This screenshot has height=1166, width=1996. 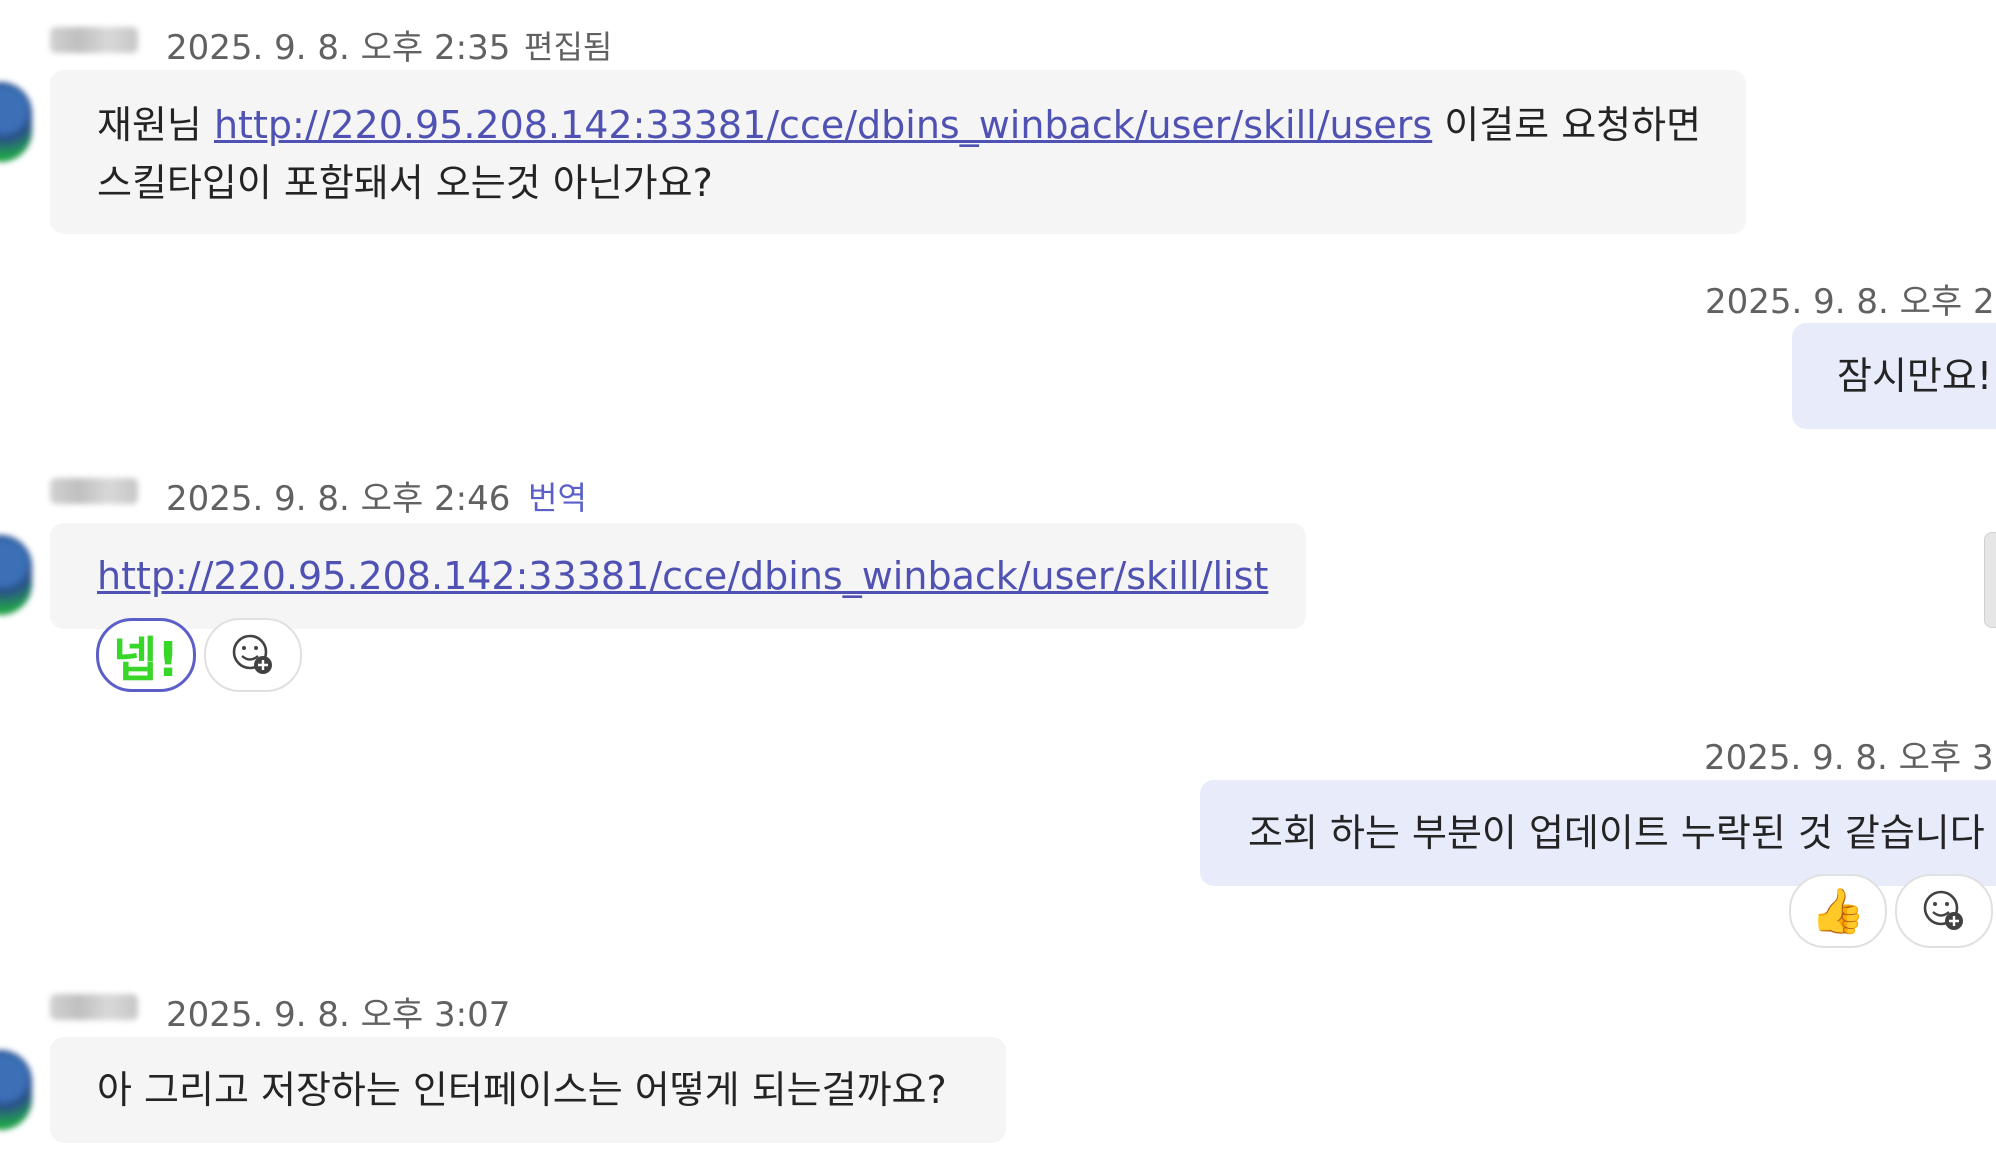 What do you see at coordinates (1915, 376) in the screenshot?
I see `message-text: 잠시만요!` at bounding box center [1915, 376].